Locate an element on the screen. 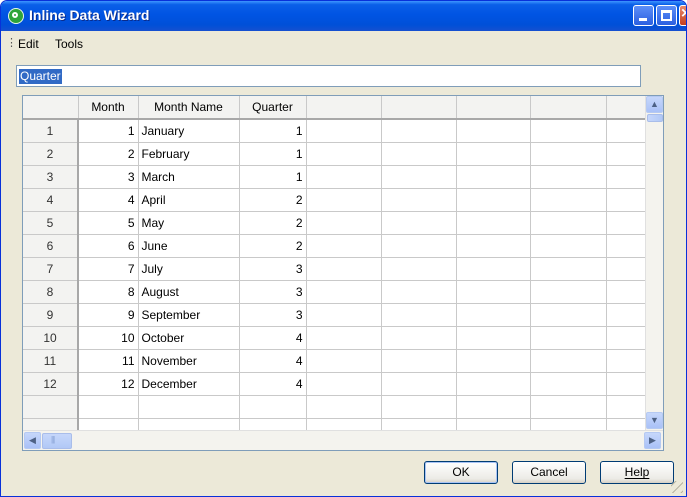 The image size is (687, 497). scroll-right-icon: ▶ is located at coordinates (652, 440).